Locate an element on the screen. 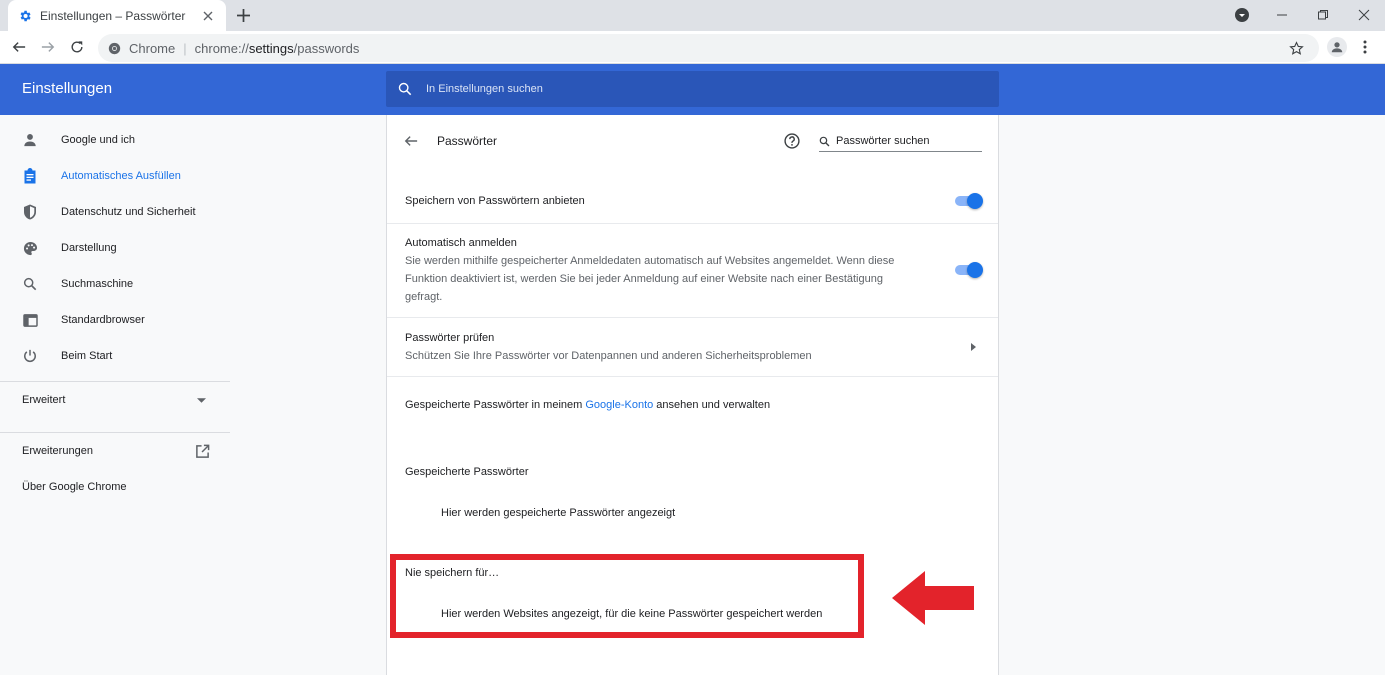 The width and height of the screenshot is (1385, 675). google-account-link: Google-Konto is located at coordinates (619, 405).